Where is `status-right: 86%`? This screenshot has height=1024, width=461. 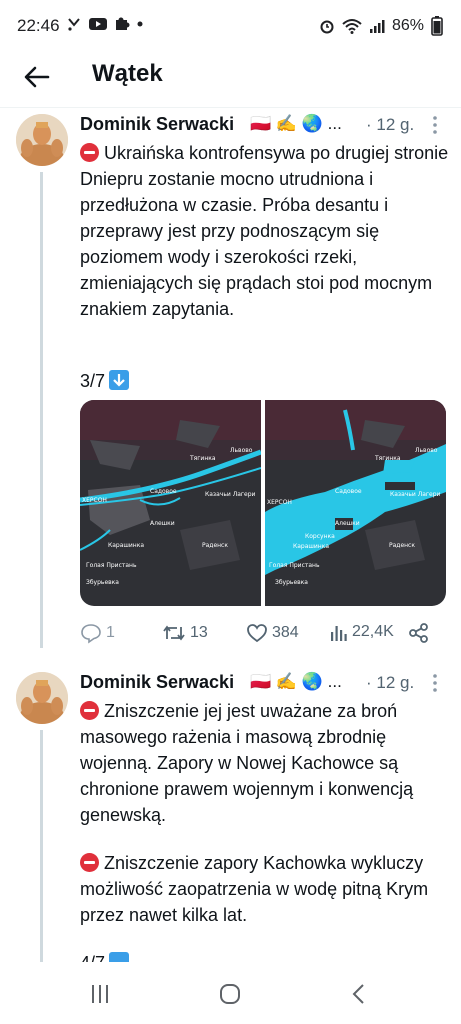
status-right: 86% is located at coordinates (381, 26).